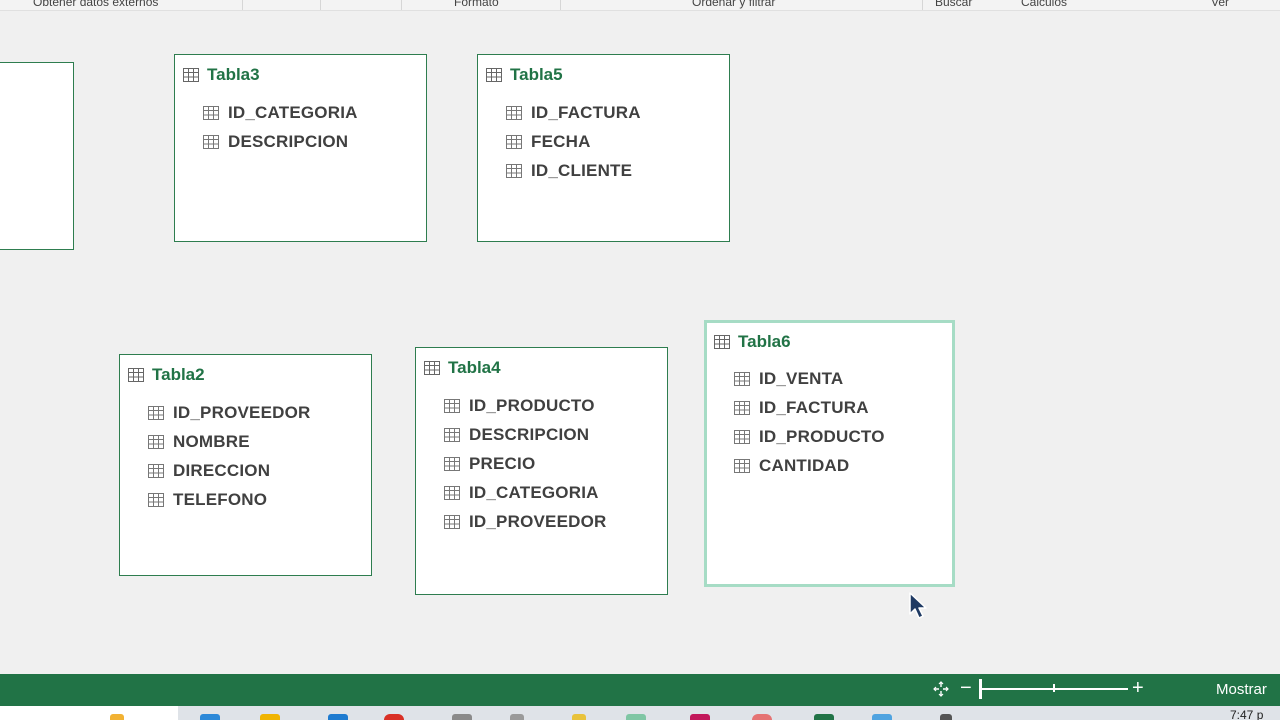 The image size is (1280, 720). I want to click on field-list: ID_PROVEEDOR NOMBRE DIRECCION TELEFONO, so click(229, 456).